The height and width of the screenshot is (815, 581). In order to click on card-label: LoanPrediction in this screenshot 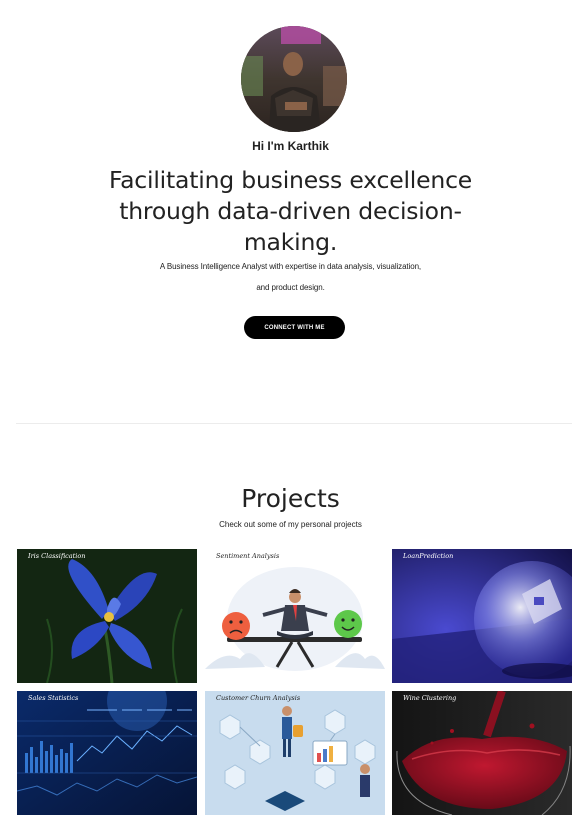, I will do `click(428, 556)`.